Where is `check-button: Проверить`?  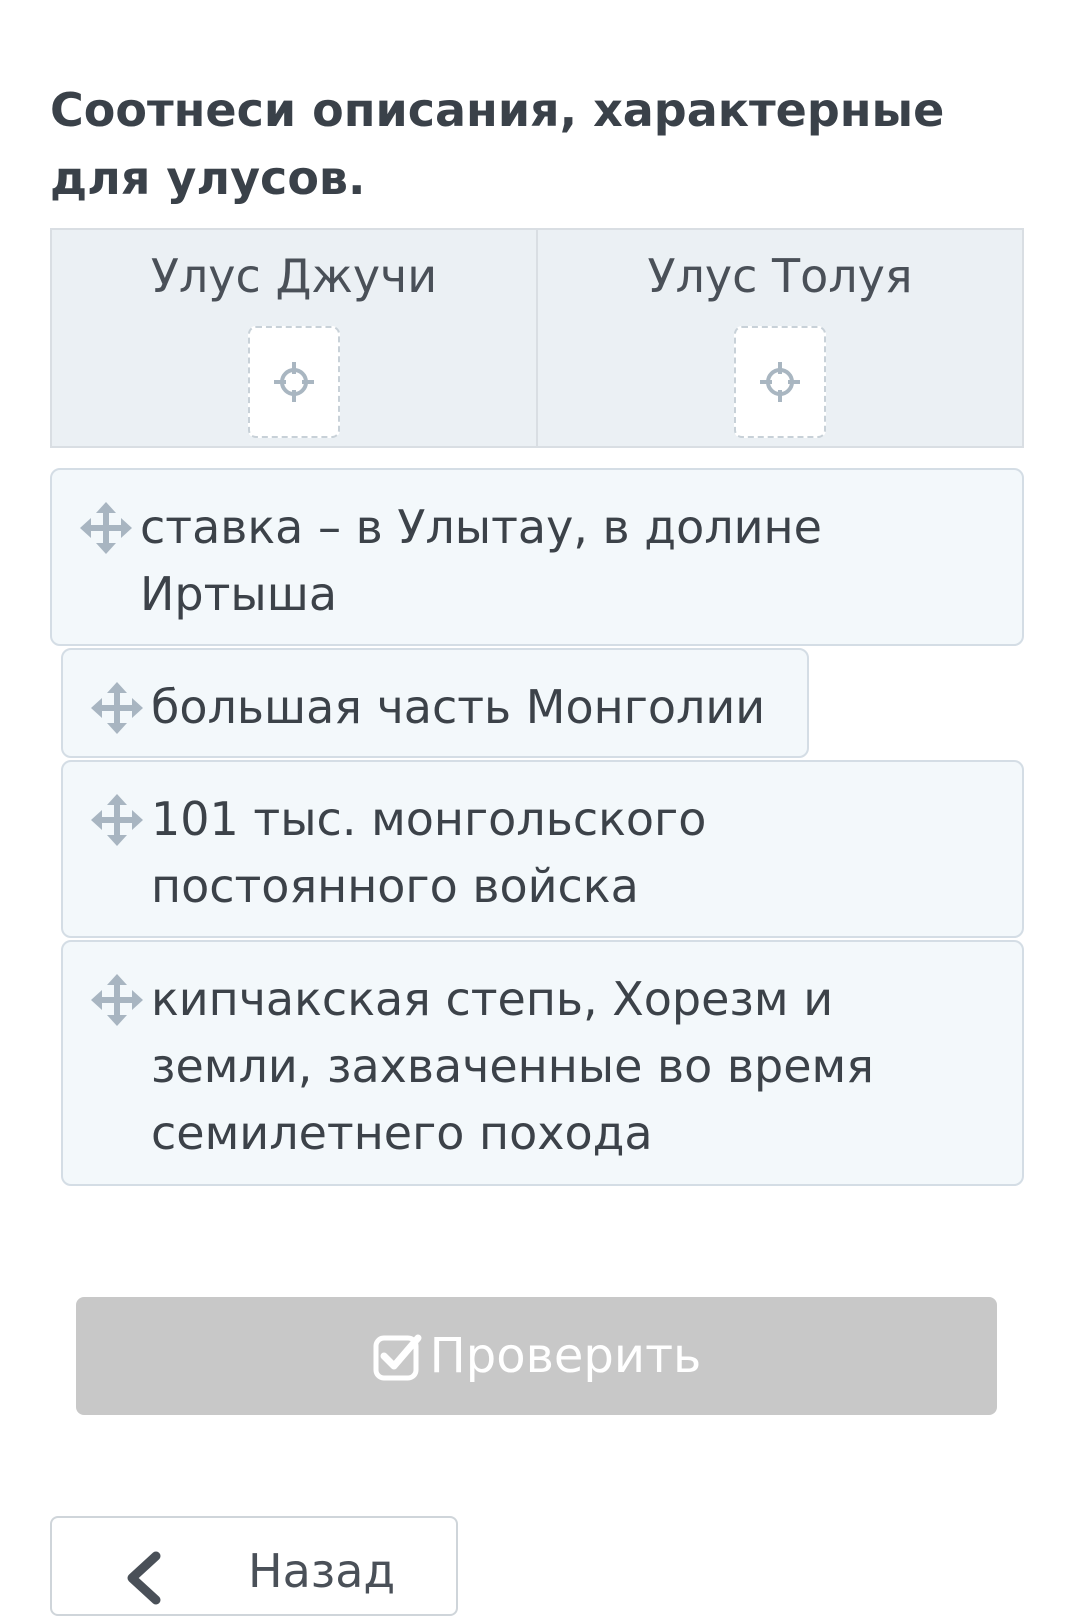
check-button: Проверить is located at coordinates (536, 1356).